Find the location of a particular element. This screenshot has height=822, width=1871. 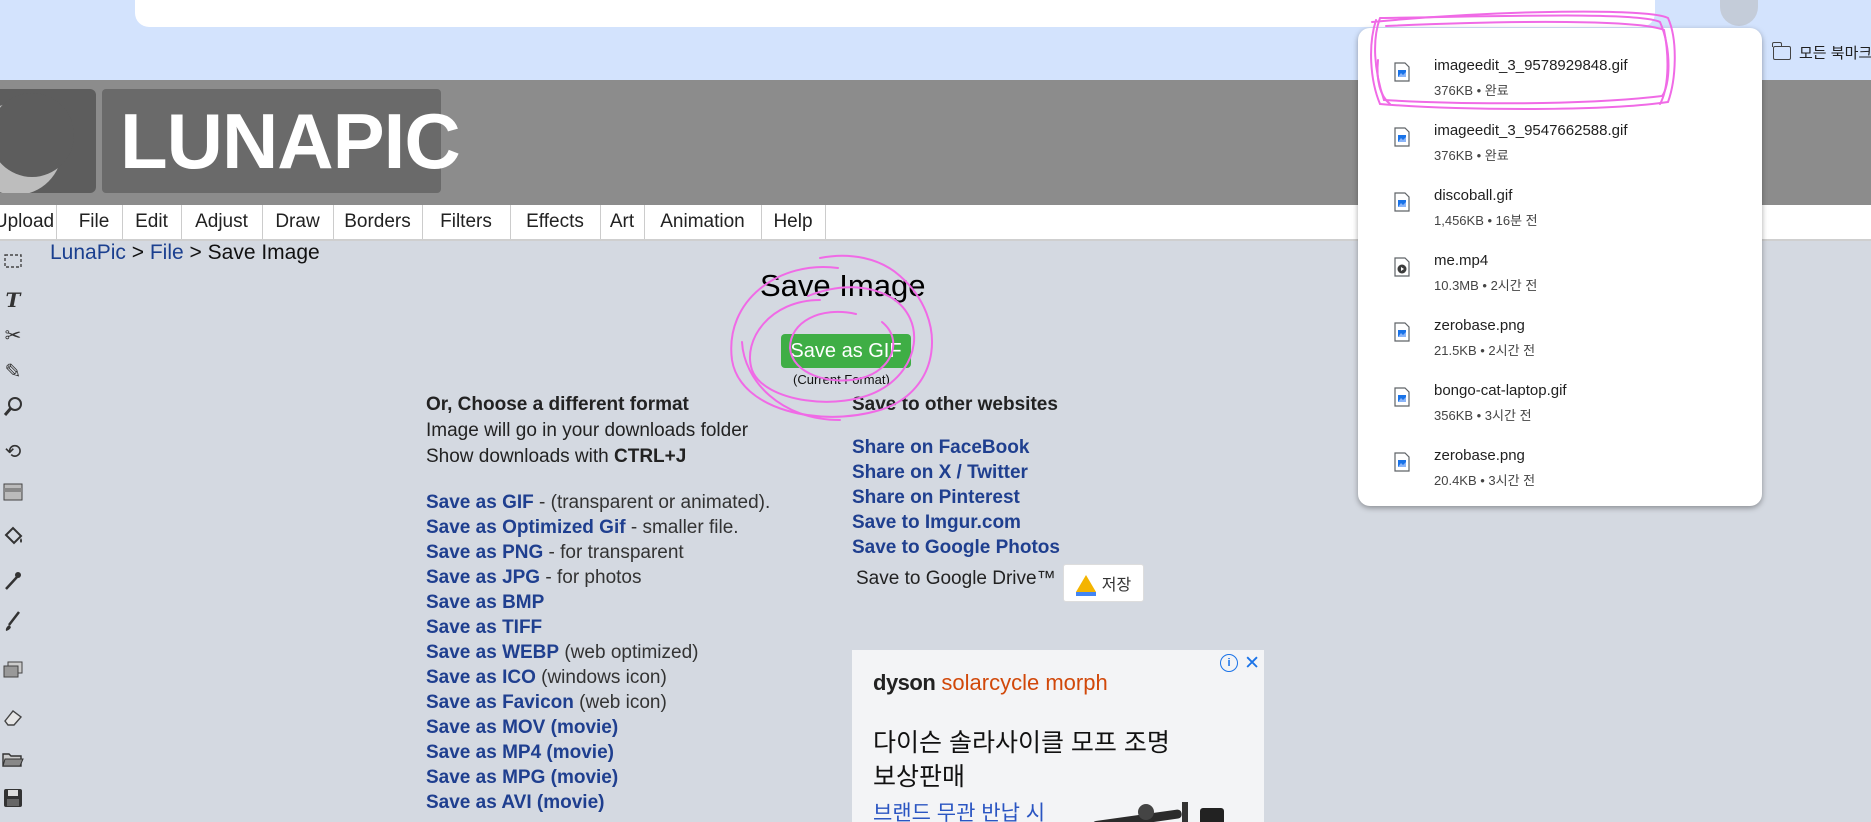

address-bar is located at coordinates (895, 13).